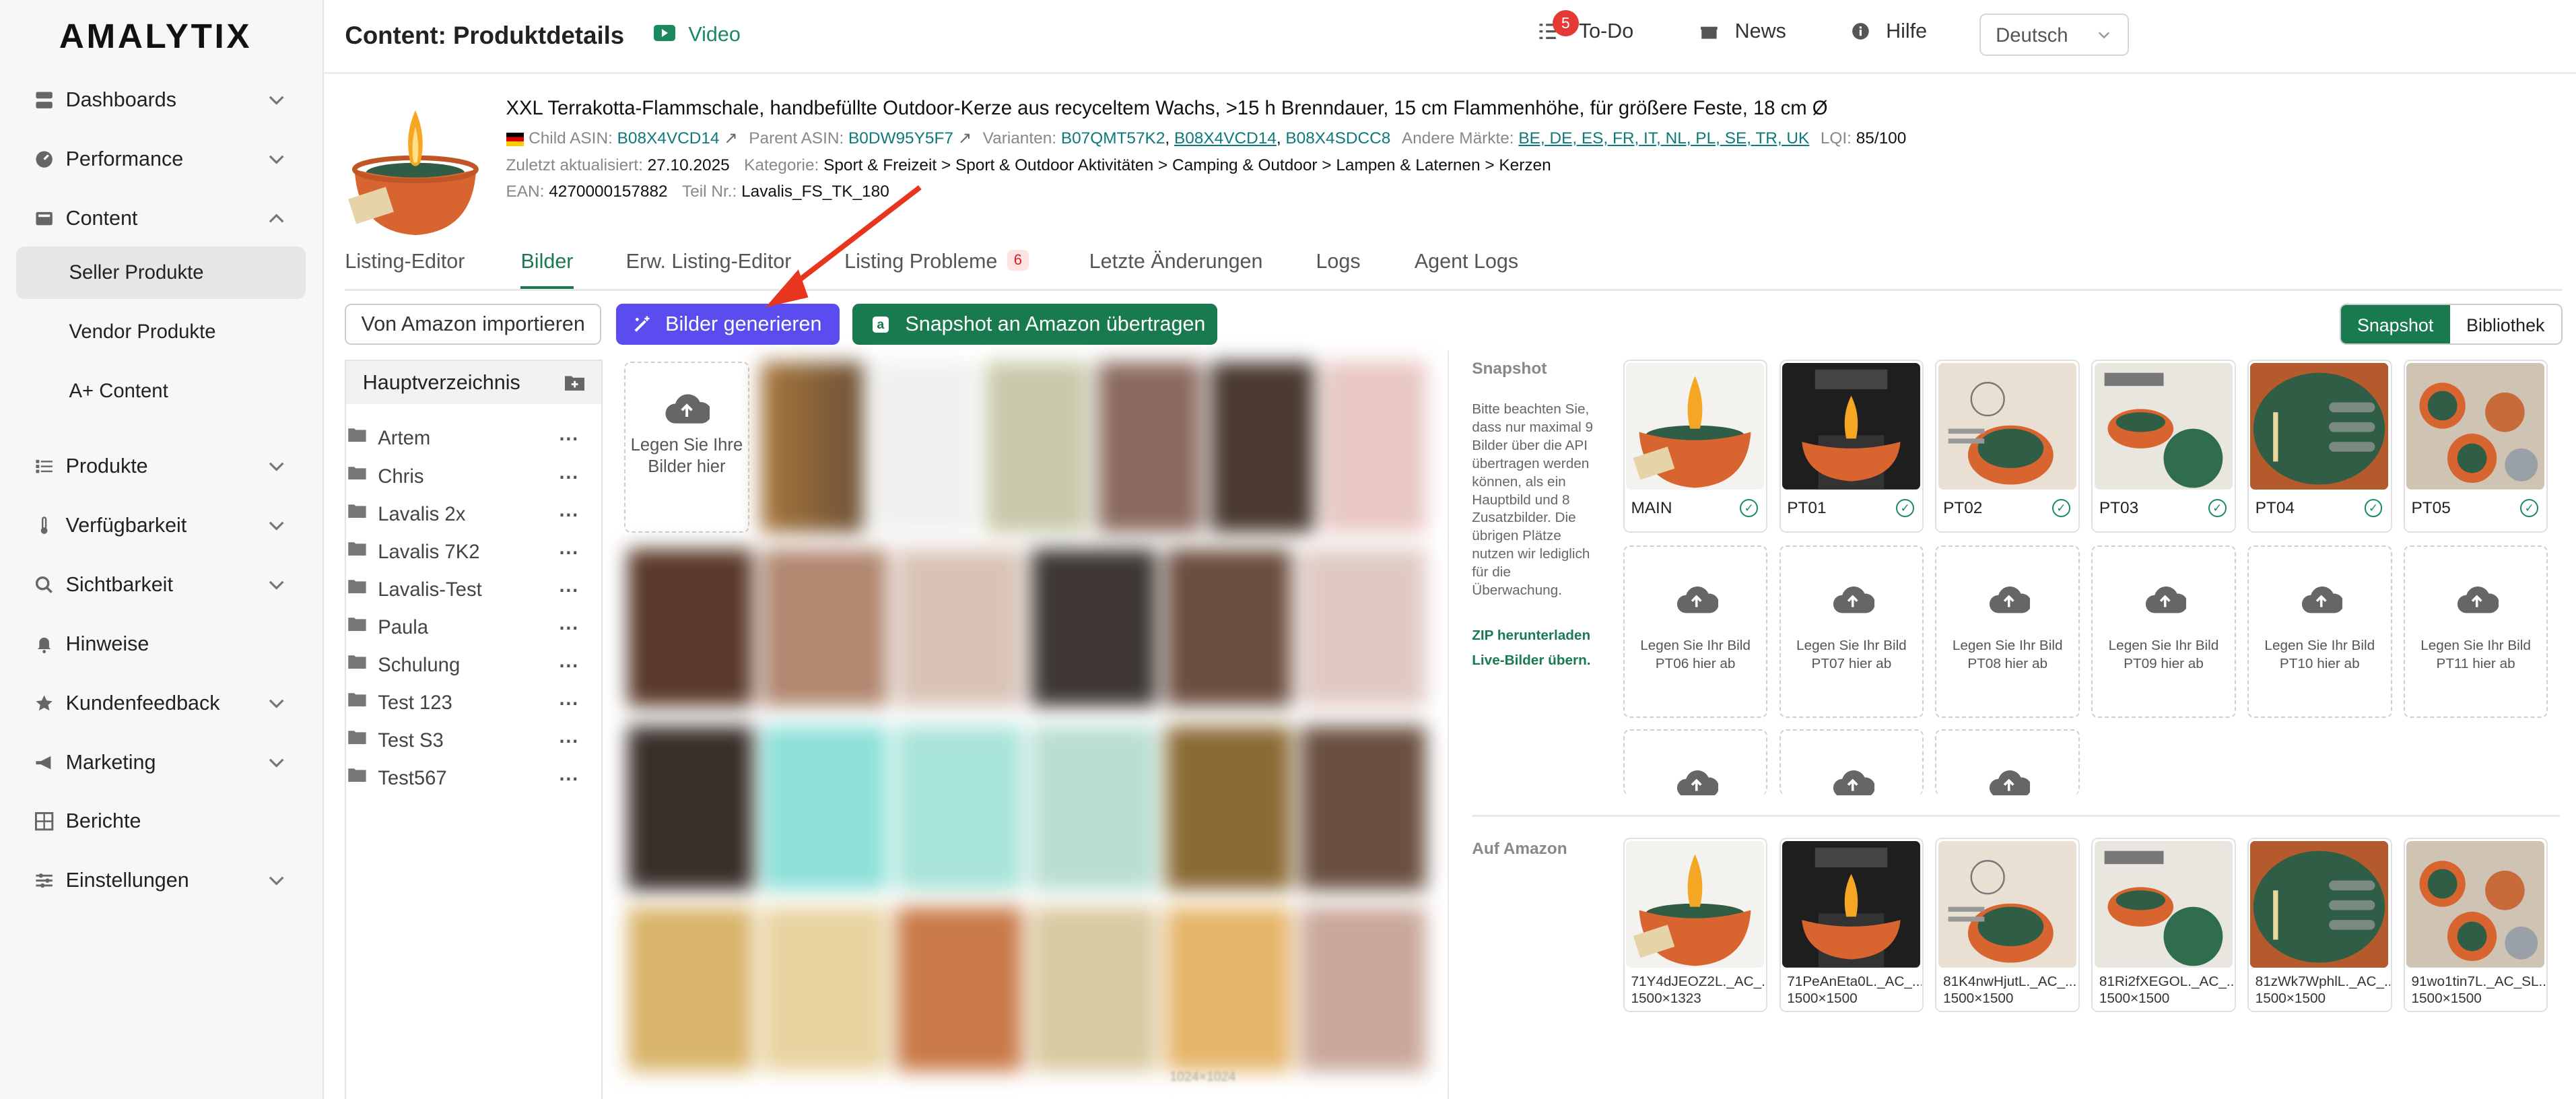 The width and height of the screenshot is (2576, 1099). I want to click on tab-erw-listing-editor: Erw. Listing-Editor, so click(709, 261).